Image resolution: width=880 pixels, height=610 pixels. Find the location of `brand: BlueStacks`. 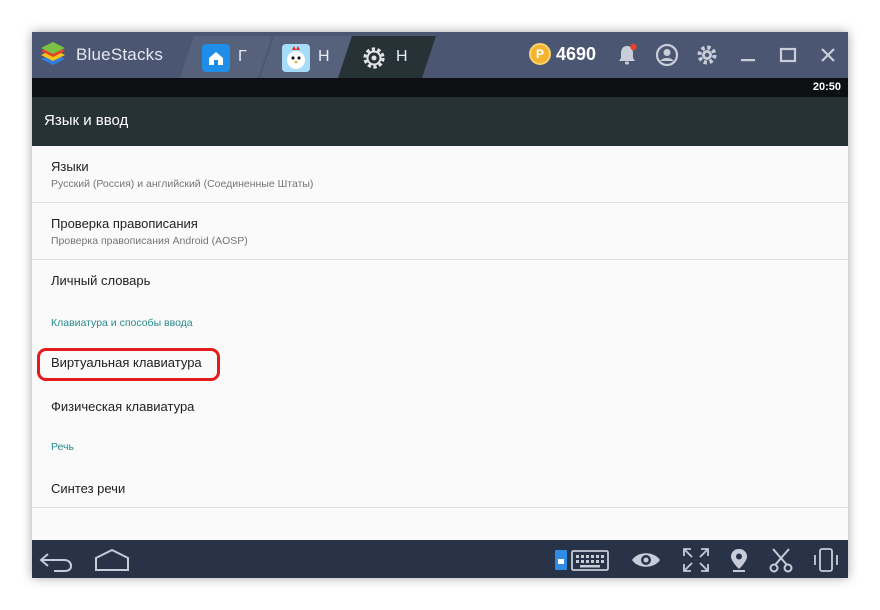

brand: BlueStacks is located at coordinates (100, 55).